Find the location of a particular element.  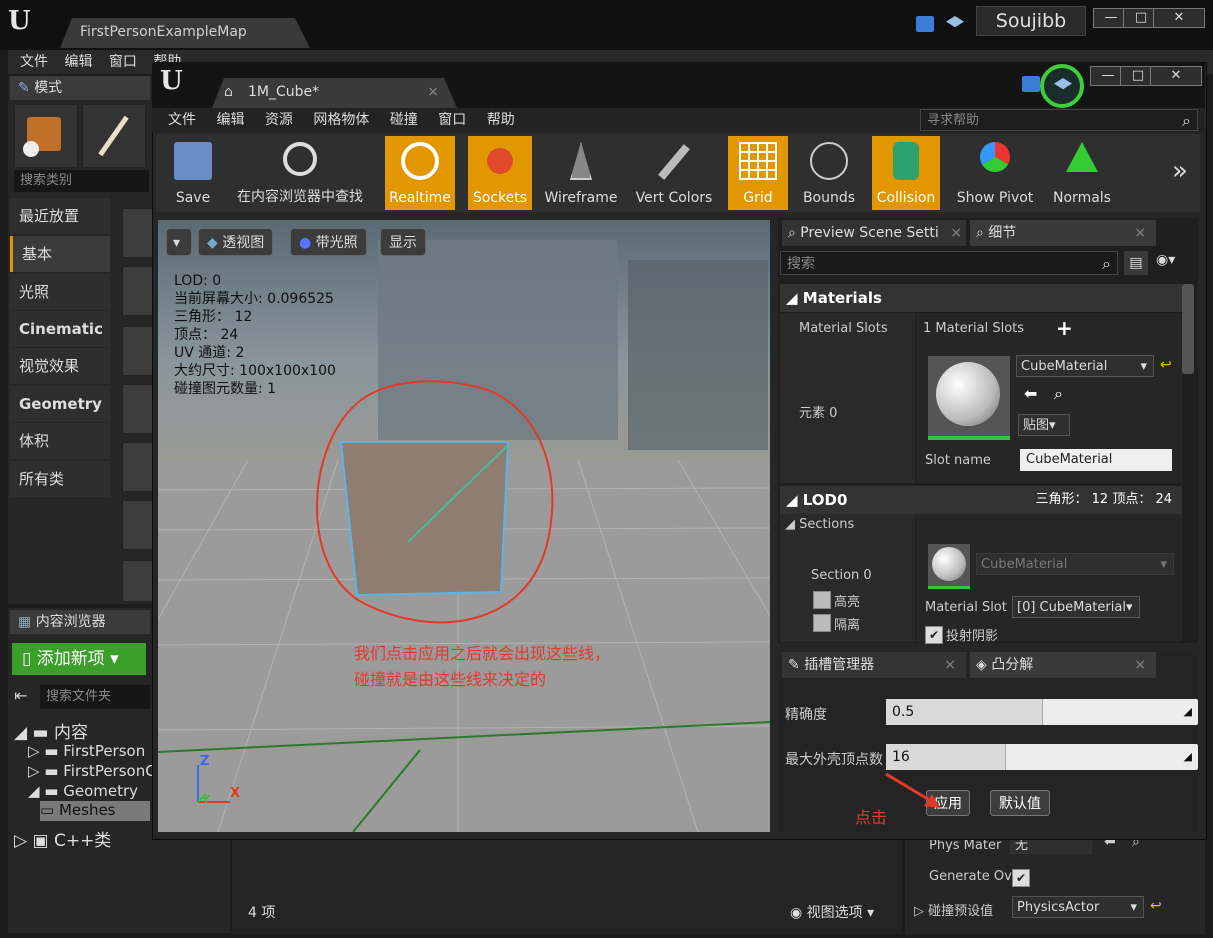

category-recent: 最近放置 is located at coordinates (60, 216).